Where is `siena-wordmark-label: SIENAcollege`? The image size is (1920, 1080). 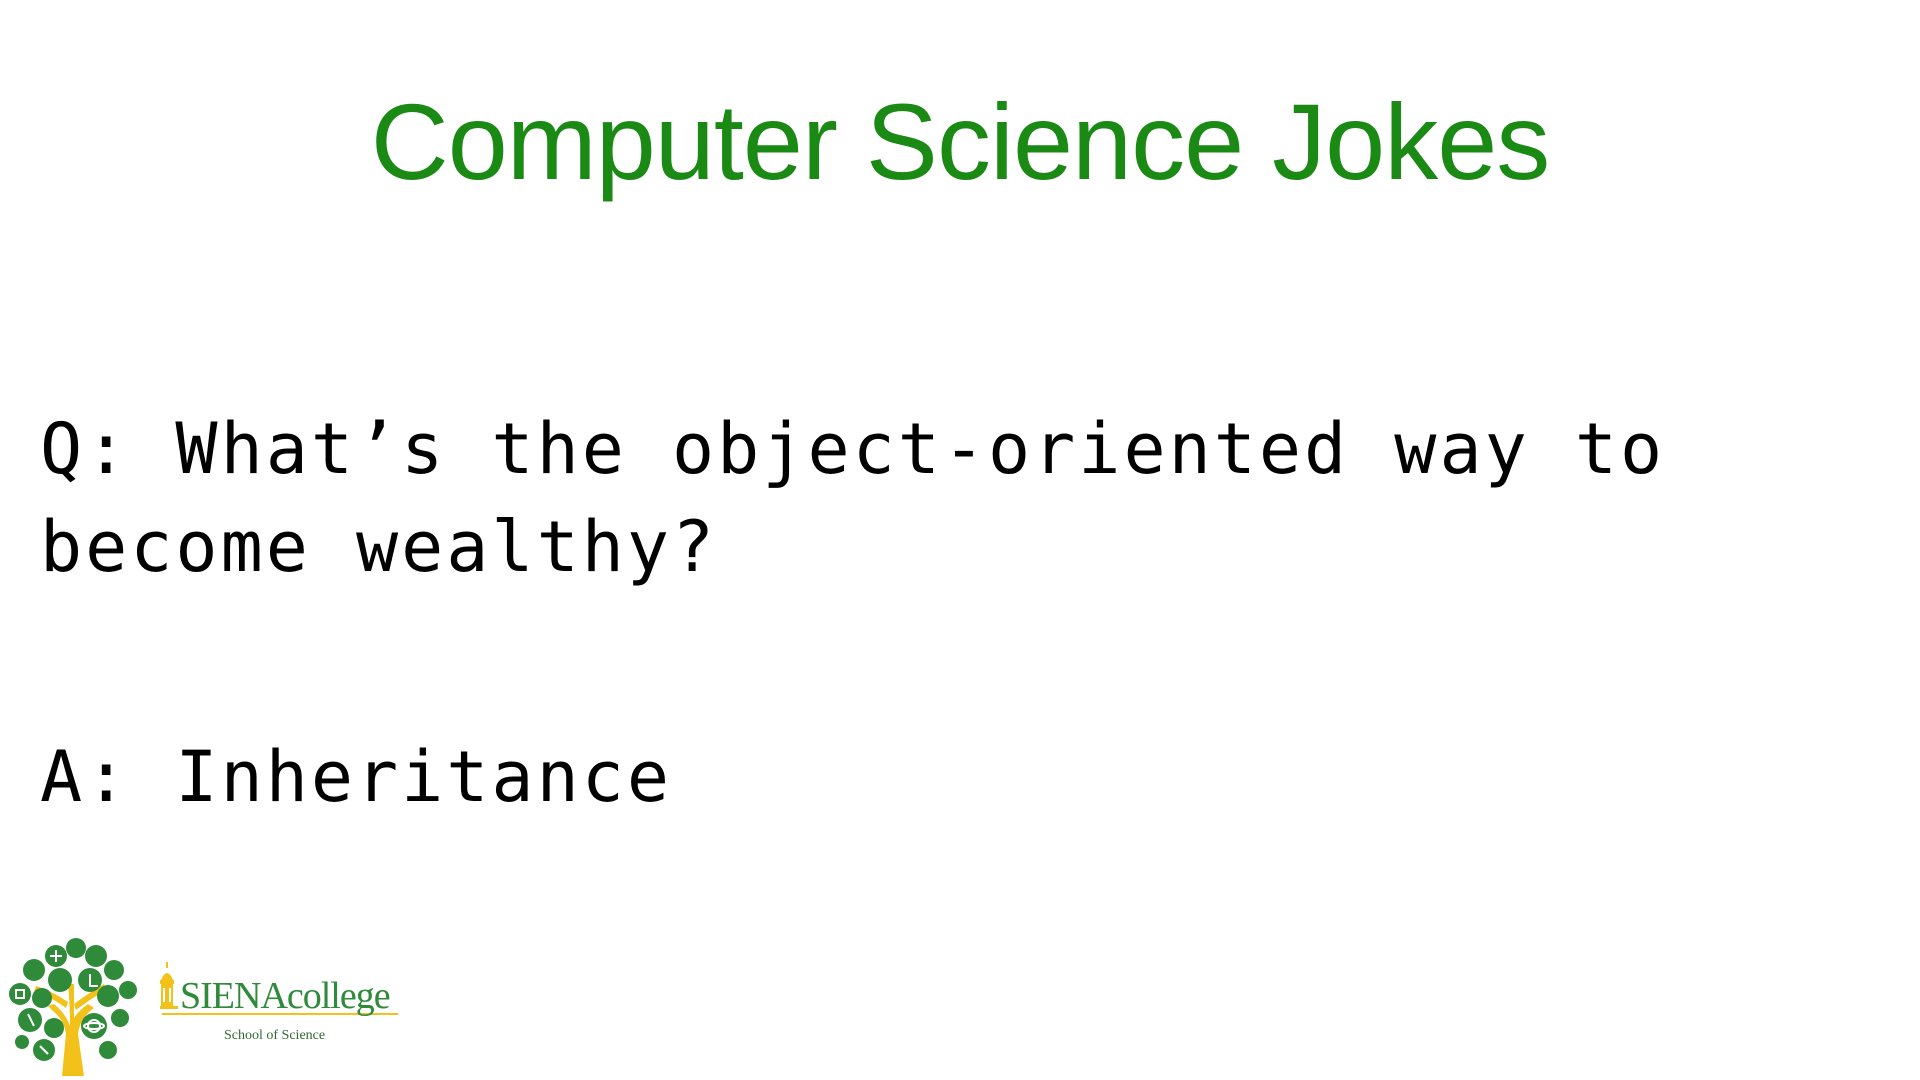
siena-wordmark-label: SIENAcollege is located at coordinates (285, 996).